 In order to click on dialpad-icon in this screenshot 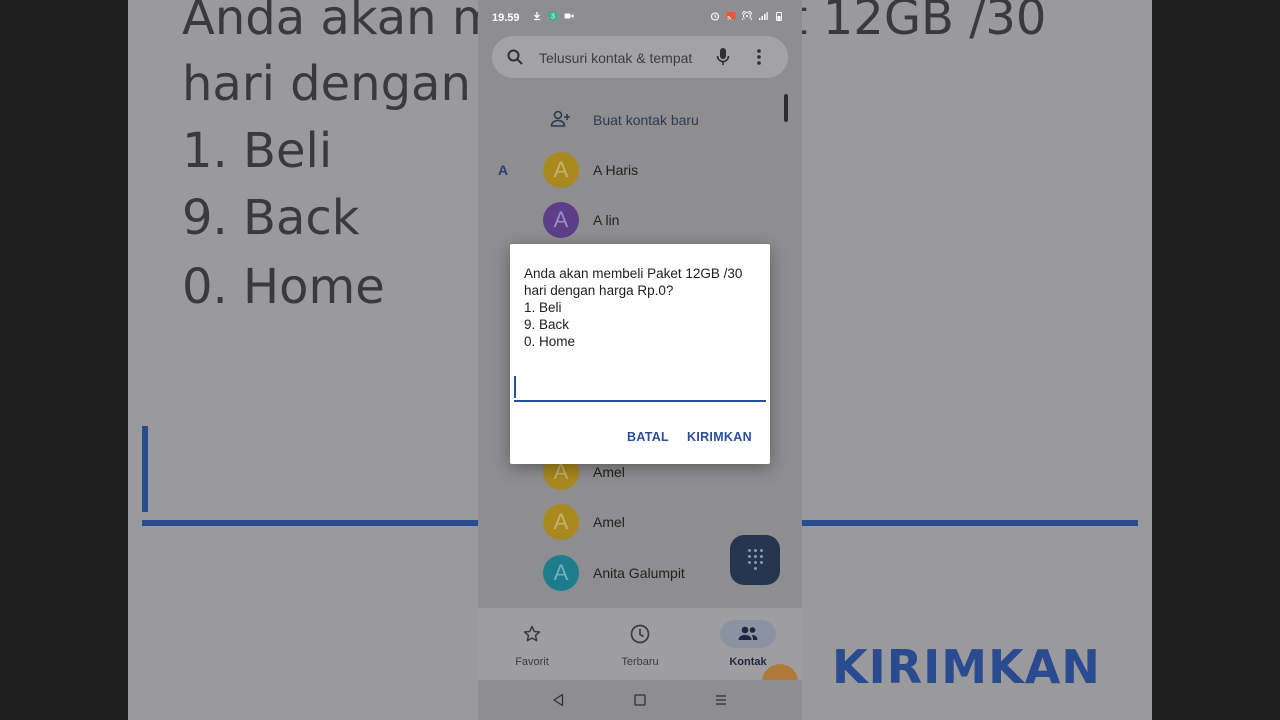, I will do `click(755, 559)`.